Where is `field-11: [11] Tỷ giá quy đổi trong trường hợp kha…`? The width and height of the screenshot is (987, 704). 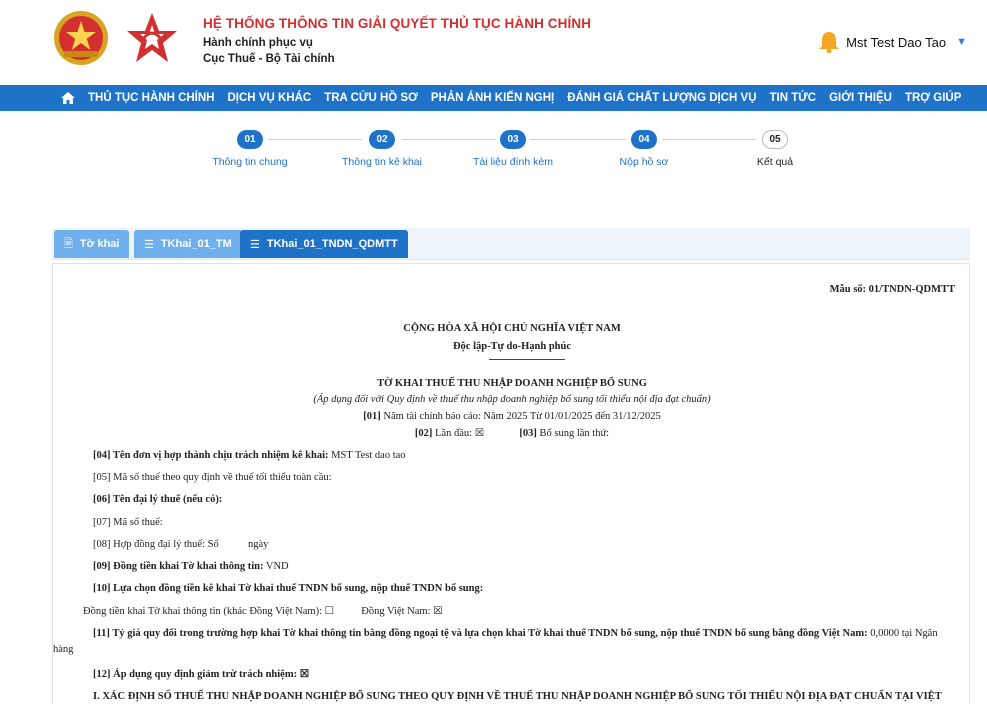 field-11: [11] Tỷ giá quy đổi trong trường hợp kha… is located at coordinates (515, 633).